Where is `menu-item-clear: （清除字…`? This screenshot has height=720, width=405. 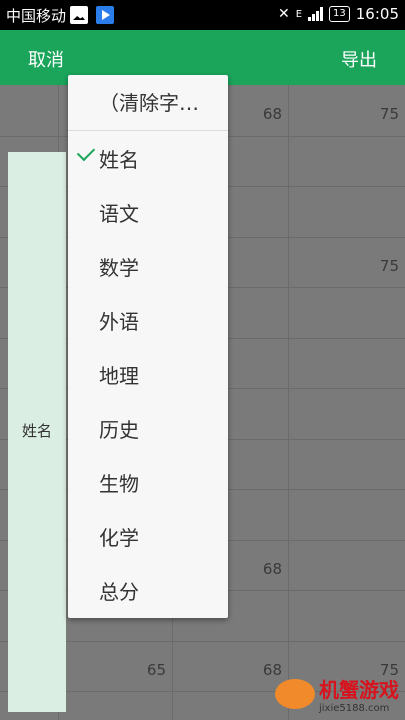
menu-item-clear: （清除字… is located at coordinates (148, 102).